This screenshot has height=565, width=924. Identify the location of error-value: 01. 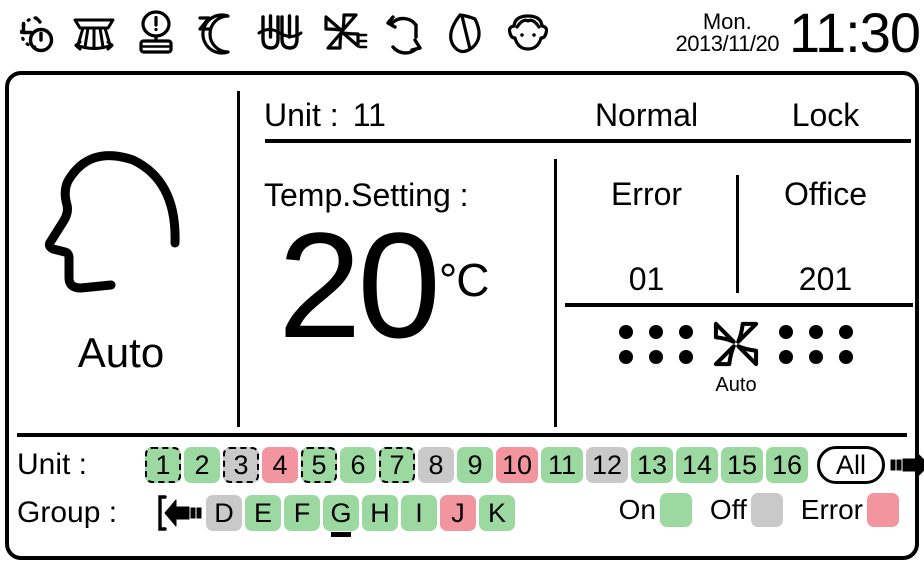
(646, 279).